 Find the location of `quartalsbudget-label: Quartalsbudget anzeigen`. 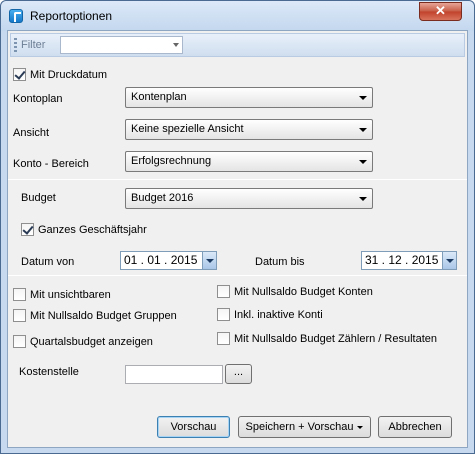

quartalsbudget-label: Quartalsbudget anzeigen is located at coordinates (91, 341).